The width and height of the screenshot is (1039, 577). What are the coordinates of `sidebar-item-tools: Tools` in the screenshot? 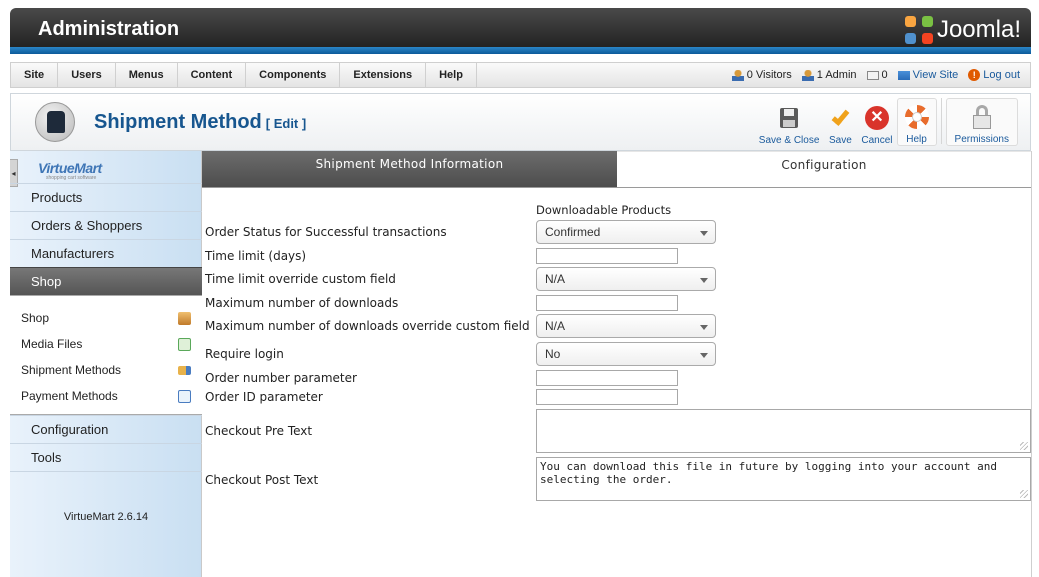 It's located at (106, 457).